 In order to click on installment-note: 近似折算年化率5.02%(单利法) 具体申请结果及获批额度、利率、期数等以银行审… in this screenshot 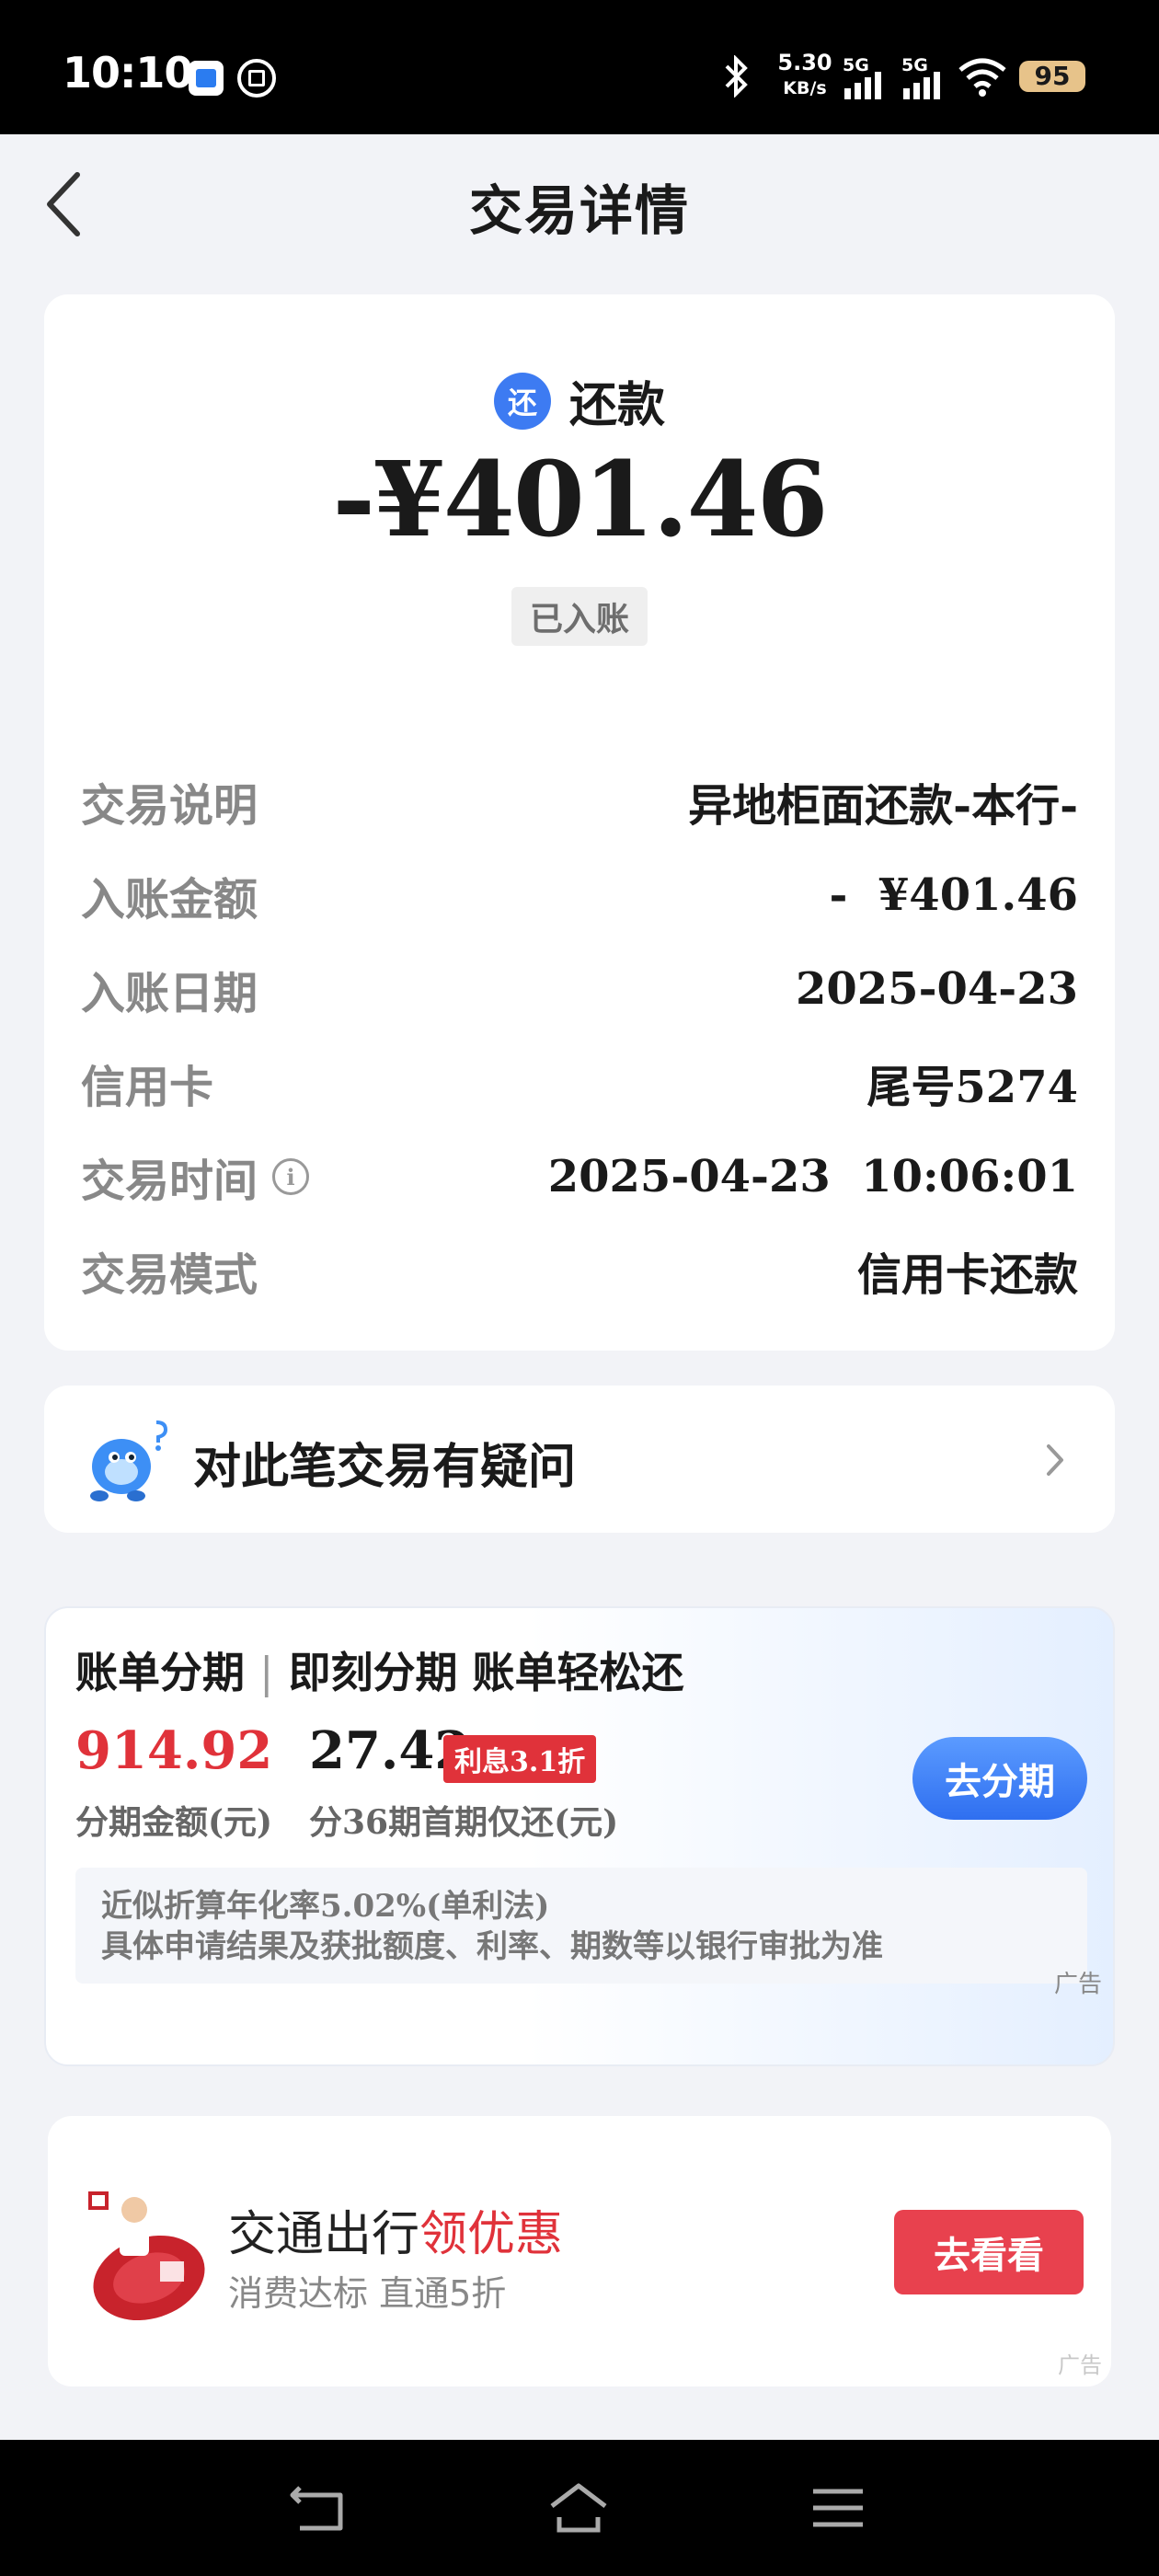, I will do `click(581, 1926)`.